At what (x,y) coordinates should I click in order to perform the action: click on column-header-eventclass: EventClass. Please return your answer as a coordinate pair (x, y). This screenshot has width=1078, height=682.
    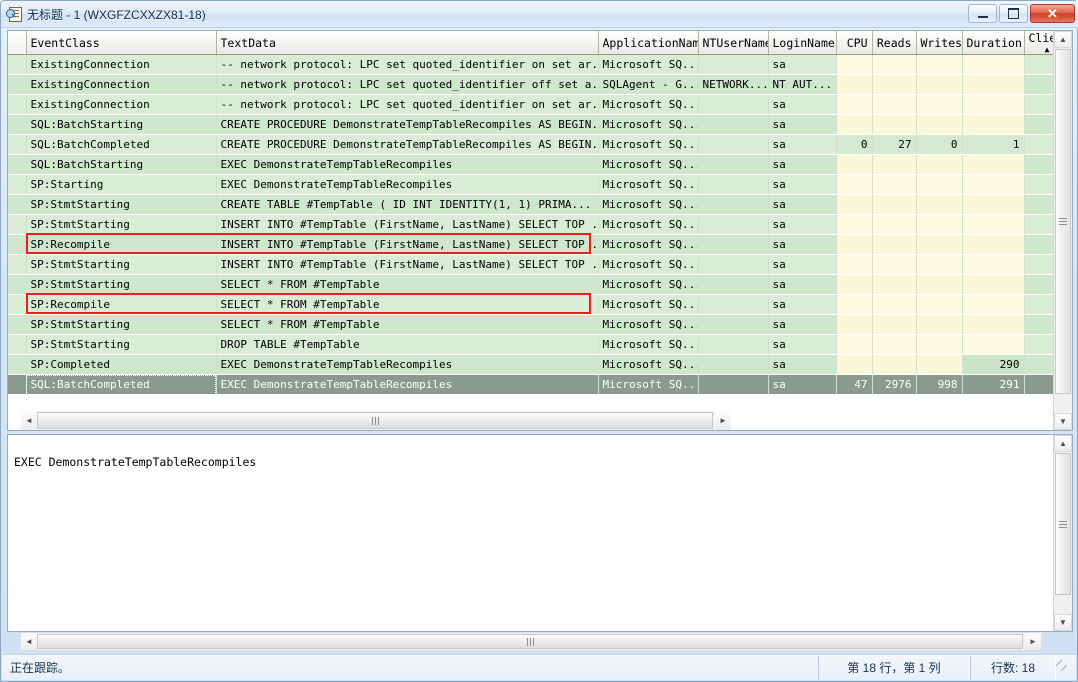
    Looking at the image, I should click on (121, 43).